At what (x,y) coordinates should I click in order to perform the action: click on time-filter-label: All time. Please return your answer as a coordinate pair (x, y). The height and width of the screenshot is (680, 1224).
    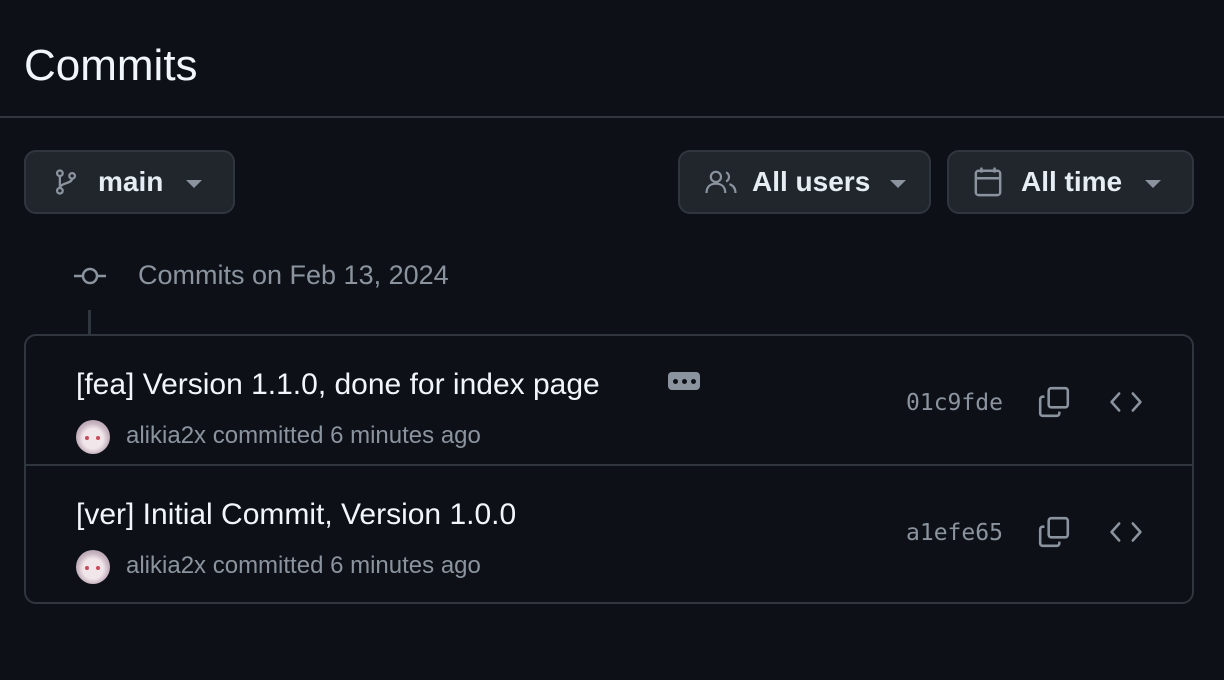
    Looking at the image, I should click on (1072, 181).